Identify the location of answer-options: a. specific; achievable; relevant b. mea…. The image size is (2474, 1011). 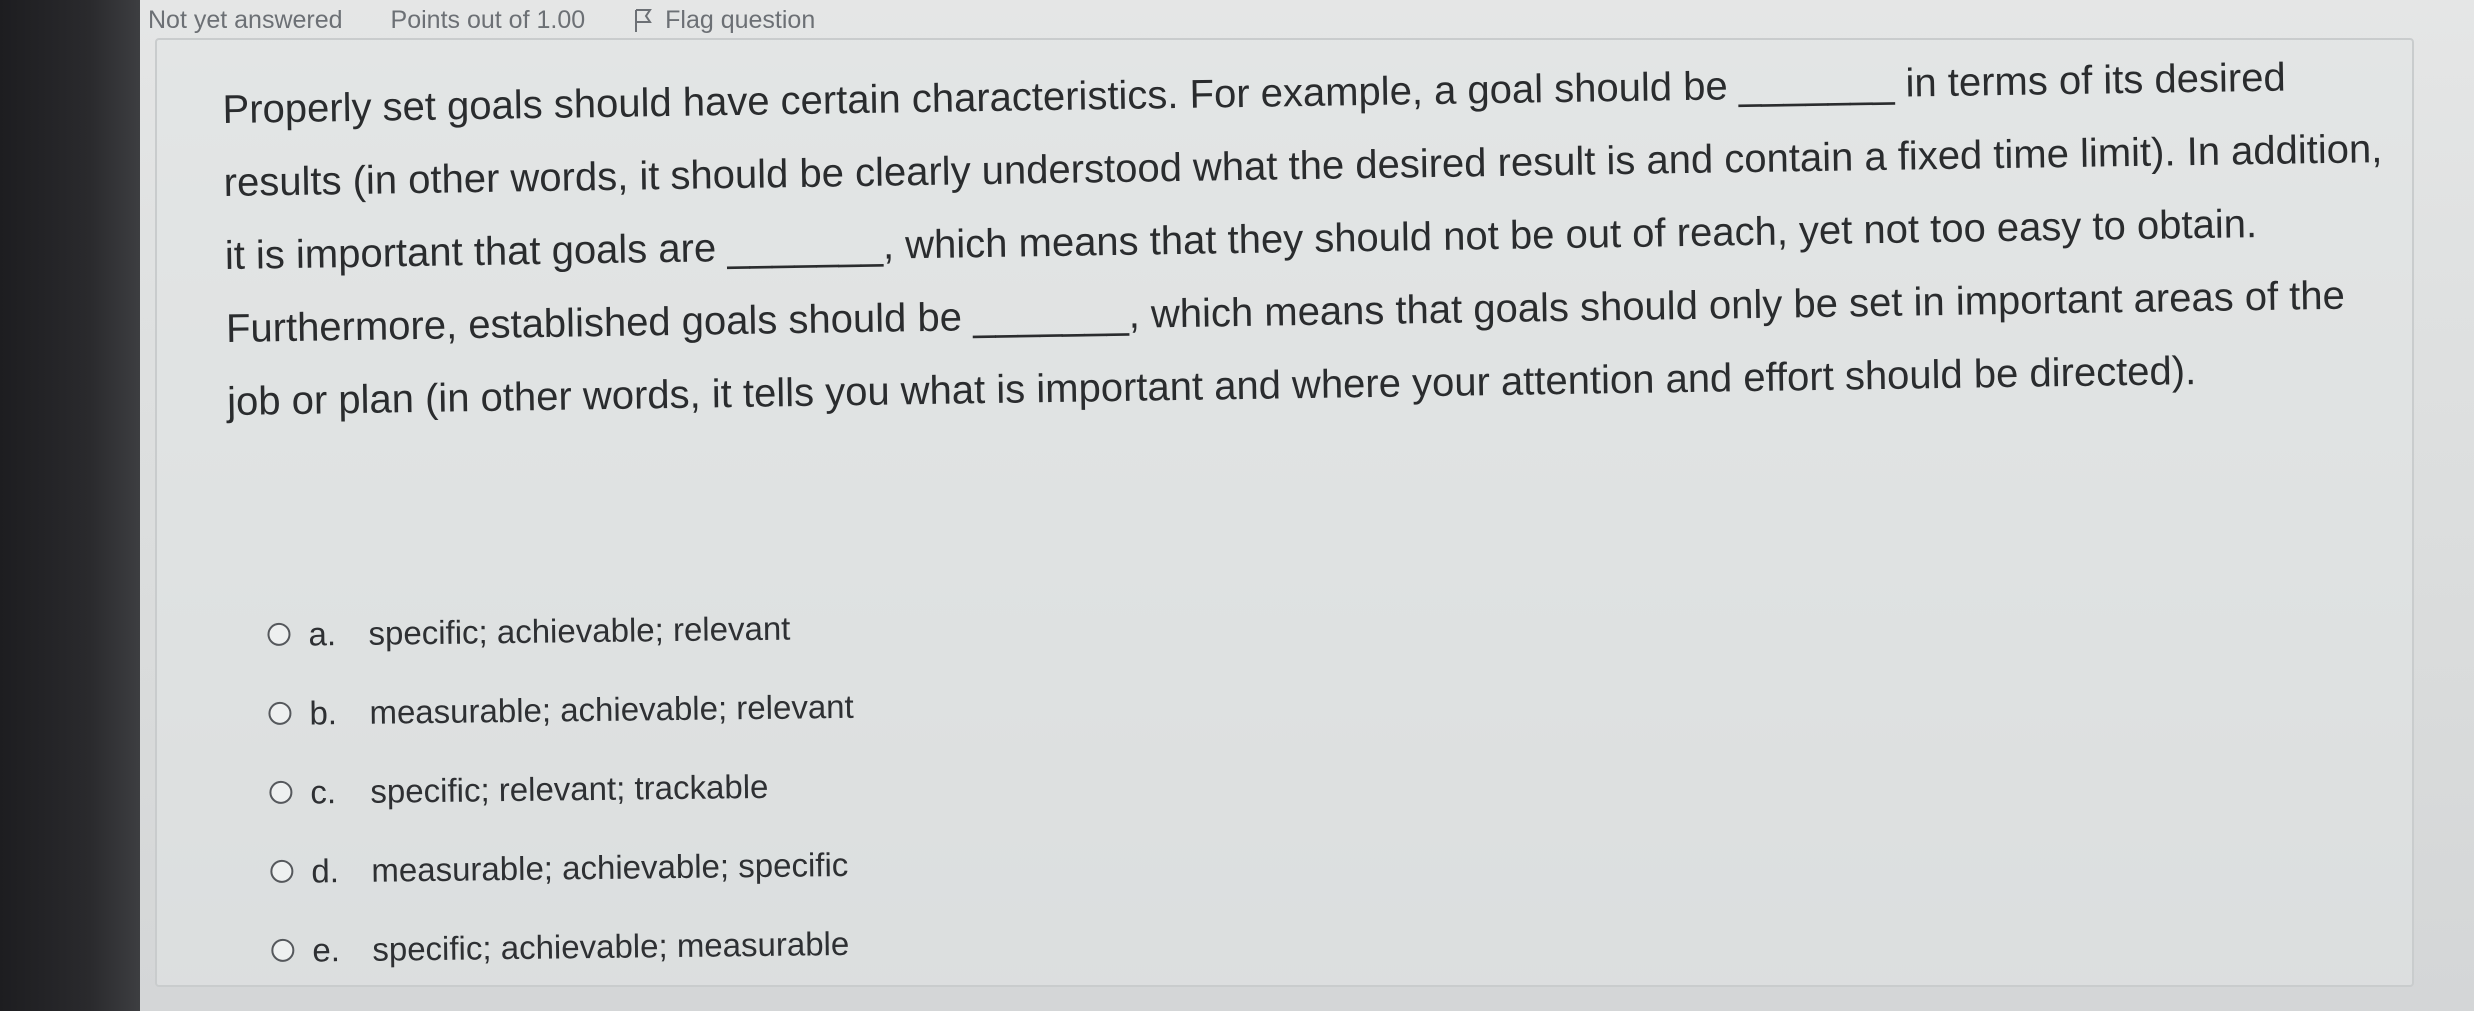
(562, 789).